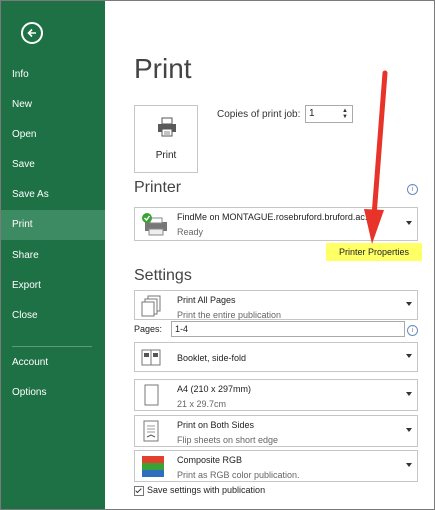 The image size is (435, 510). I want to click on sidebar-item-share: Share, so click(53, 256).